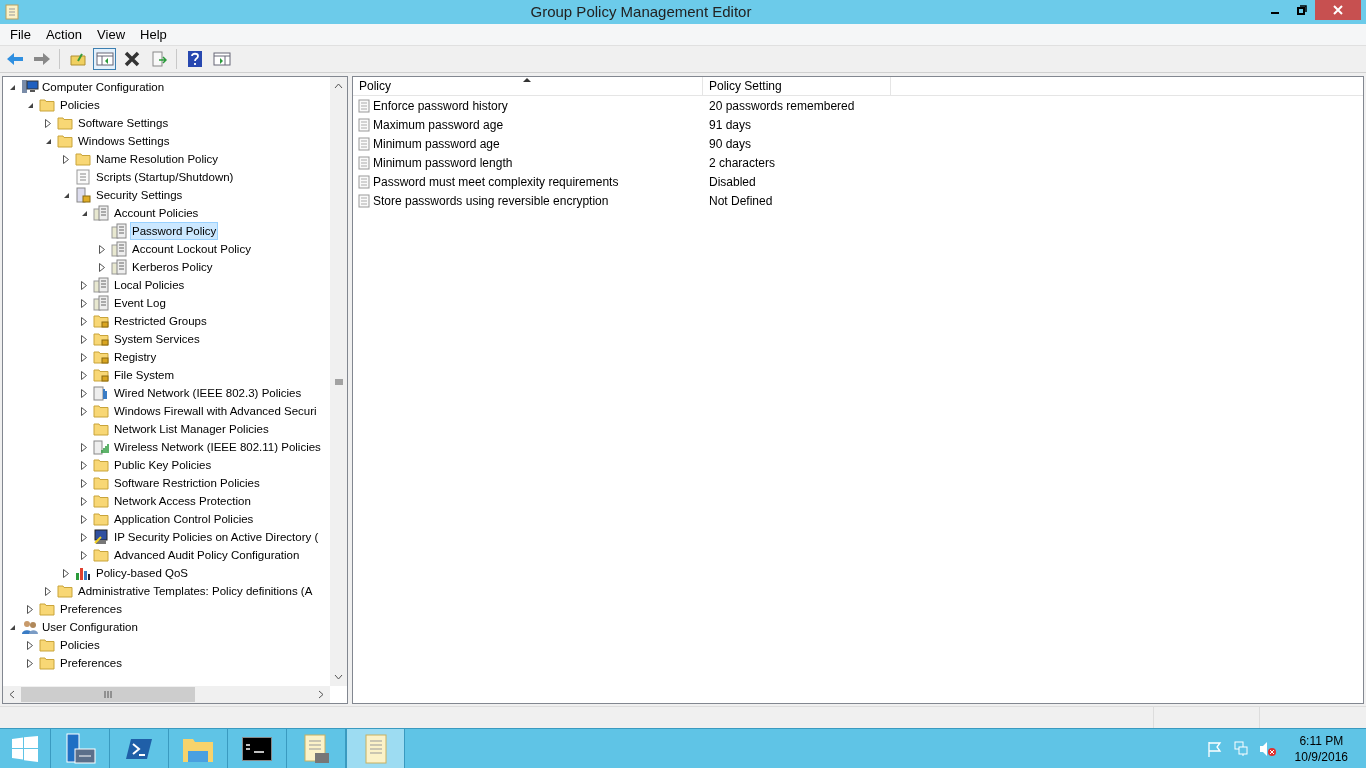  Describe the element at coordinates (215, 411) in the screenshot. I see `tree-item: Windows Firewall with Advanced Securi` at that location.